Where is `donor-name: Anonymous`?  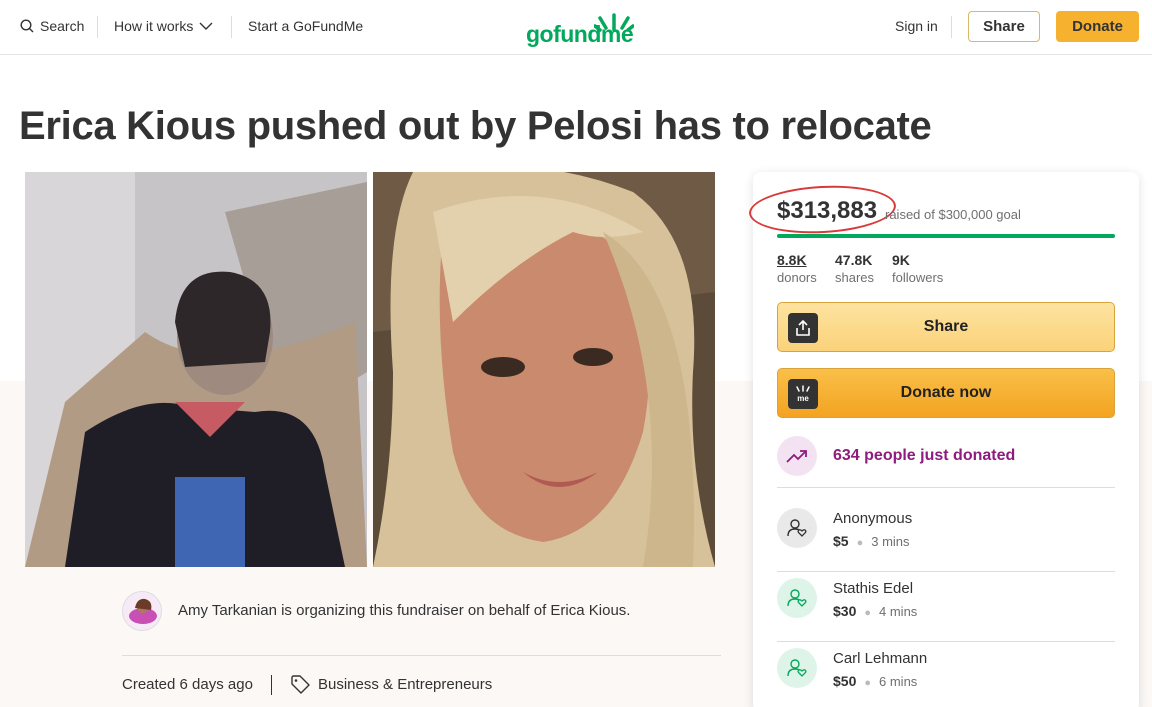
donor-name: Anonymous is located at coordinates (873, 518).